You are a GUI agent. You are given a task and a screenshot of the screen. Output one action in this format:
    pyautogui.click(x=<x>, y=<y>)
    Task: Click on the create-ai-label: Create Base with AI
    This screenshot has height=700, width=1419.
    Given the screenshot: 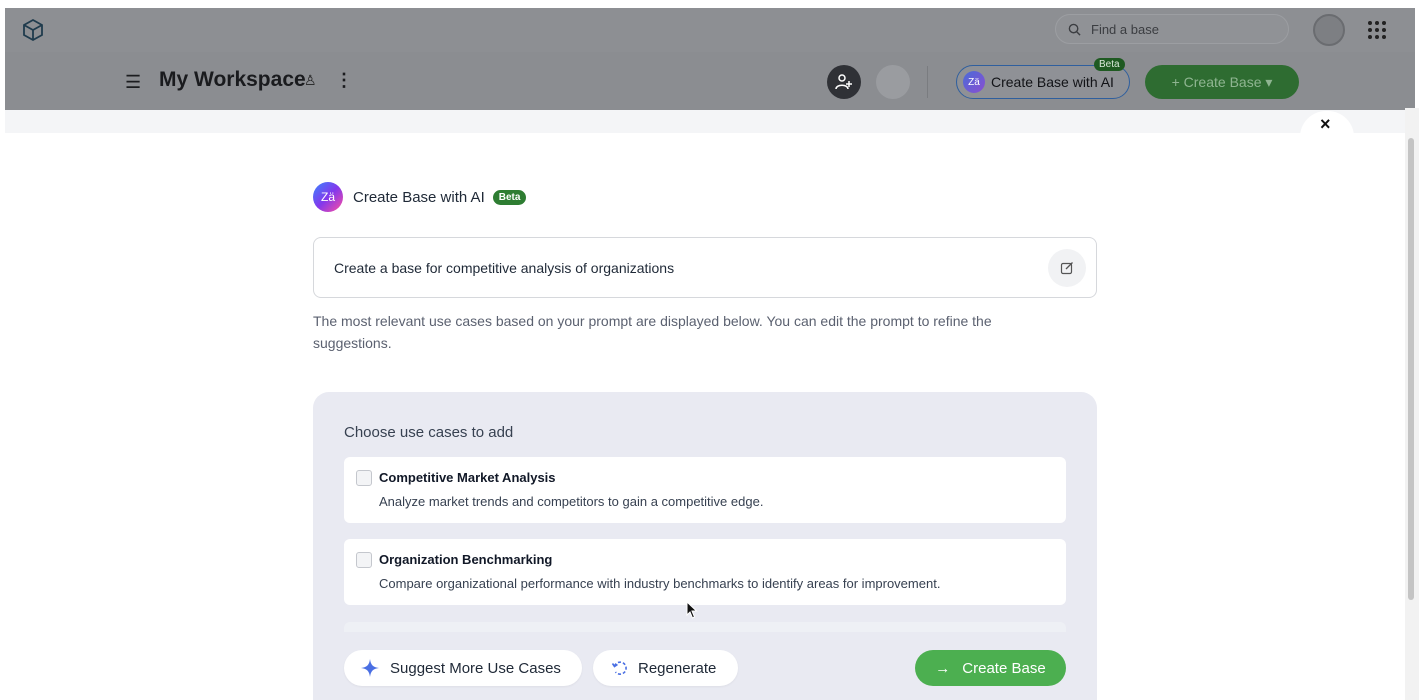 What is the action you would take?
    pyautogui.click(x=1052, y=82)
    